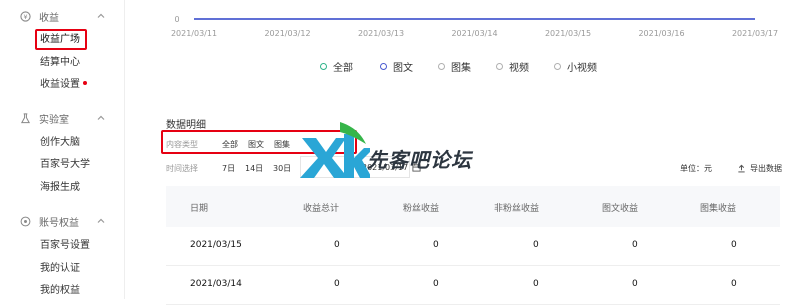 The width and height of the screenshot is (800, 305). What do you see at coordinates (216, 245) in the screenshot?
I see `cell-date: 2021/03/15` at bounding box center [216, 245].